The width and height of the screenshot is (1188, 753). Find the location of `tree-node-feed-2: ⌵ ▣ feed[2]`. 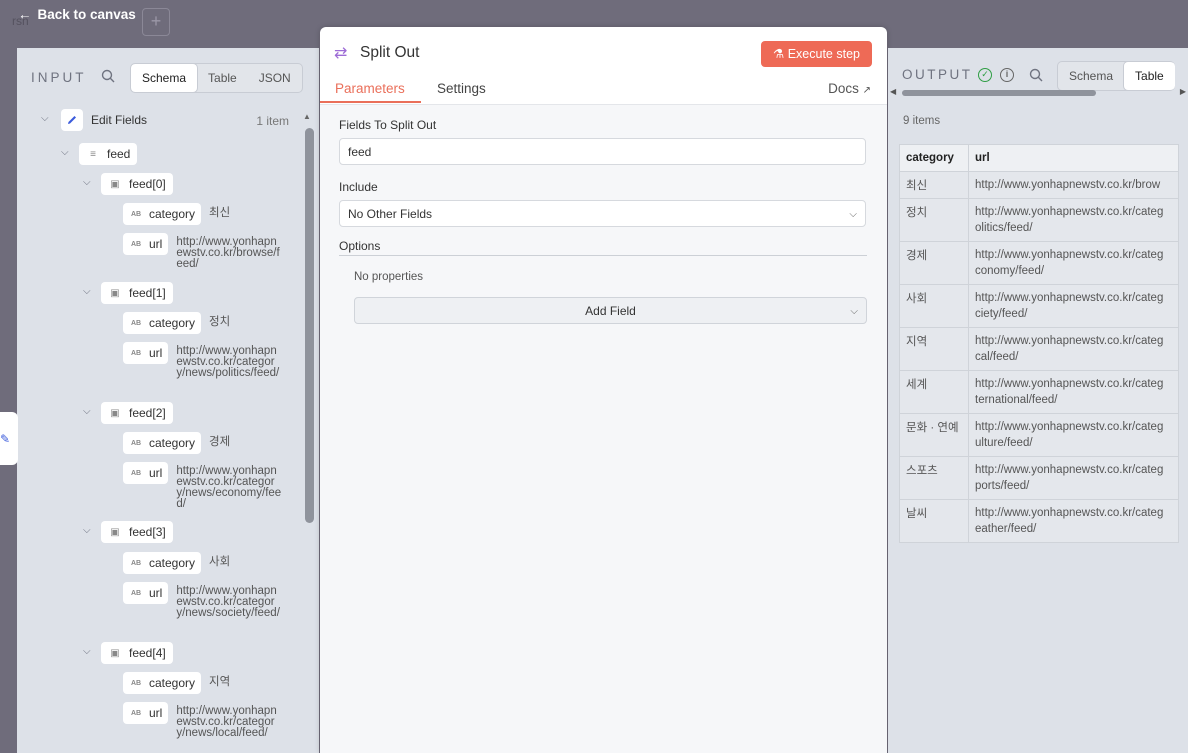

tree-node-feed-2: ⌵ ▣ feed[2] is located at coordinates (128, 413).